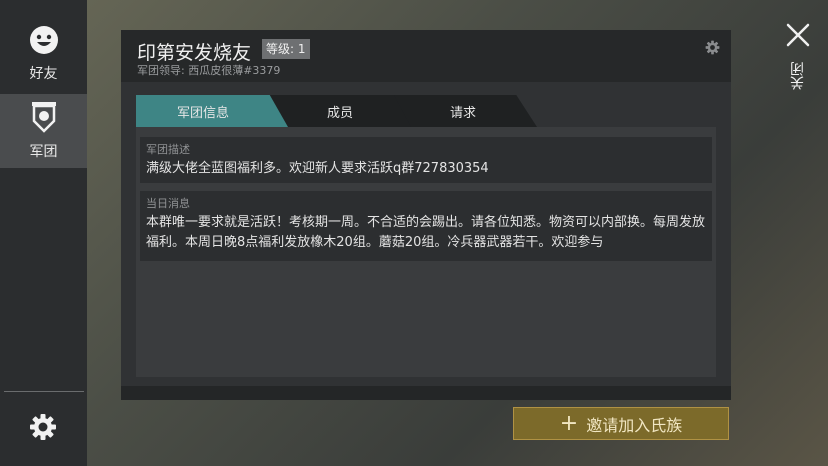 The height and width of the screenshot is (466, 828). I want to click on legion-settings-gear-icon, so click(712, 47).